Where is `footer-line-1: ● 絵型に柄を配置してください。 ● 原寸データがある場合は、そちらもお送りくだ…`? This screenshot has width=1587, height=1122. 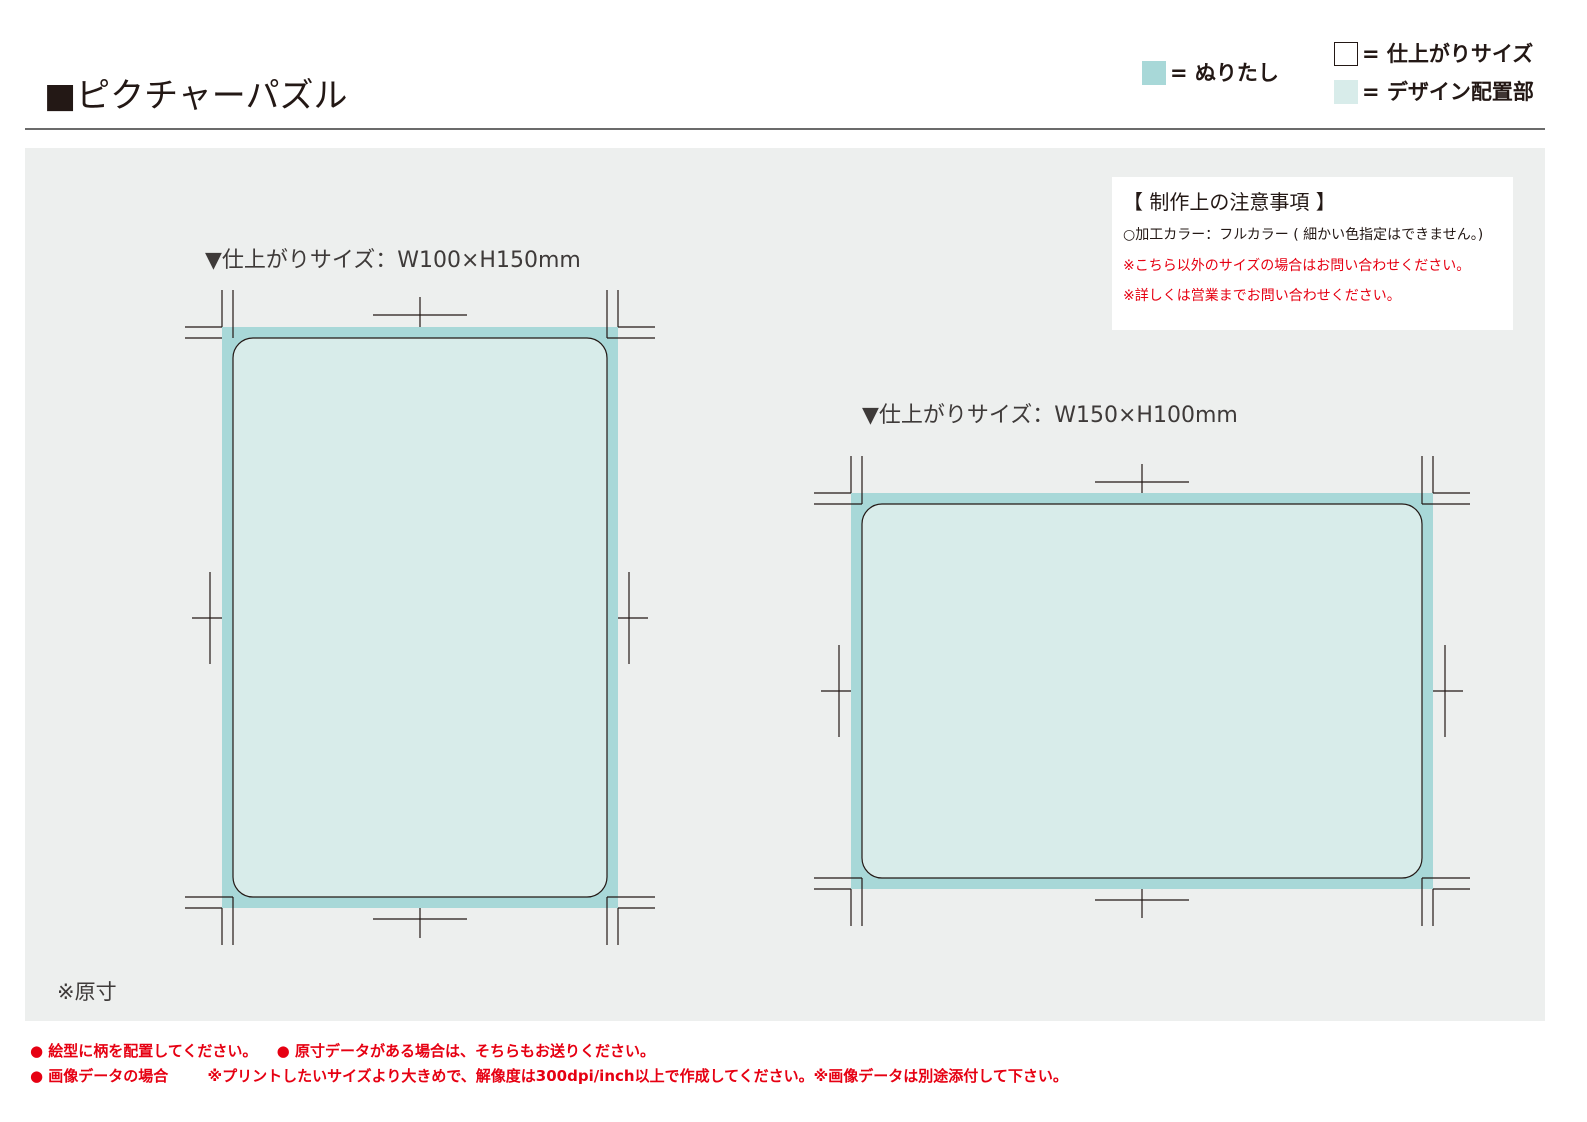
footer-line-1: ● 絵型に柄を配置してください。 ● 原寸データがある場合は、そちらもお送りくだ… is located at coordinates (342, 1051).